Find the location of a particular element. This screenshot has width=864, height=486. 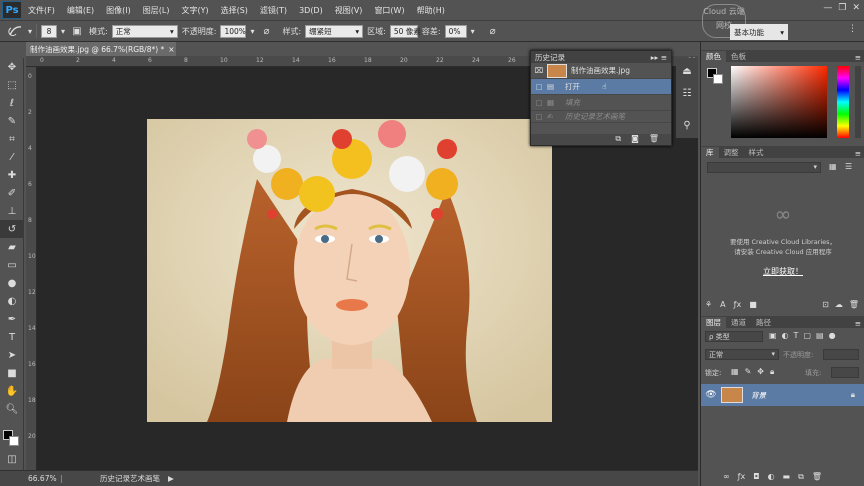

type-tool-icon: T is located at coordinates (12, 337).